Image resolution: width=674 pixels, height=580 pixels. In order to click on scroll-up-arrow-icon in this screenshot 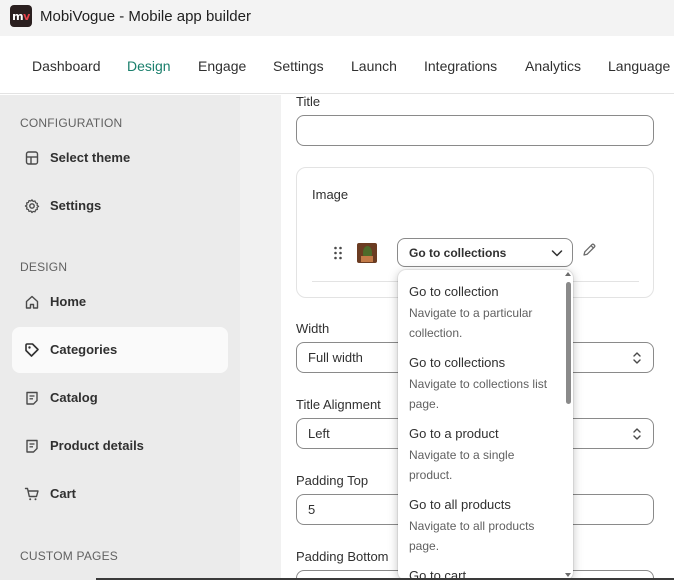, I will do `click(568, 274)`.